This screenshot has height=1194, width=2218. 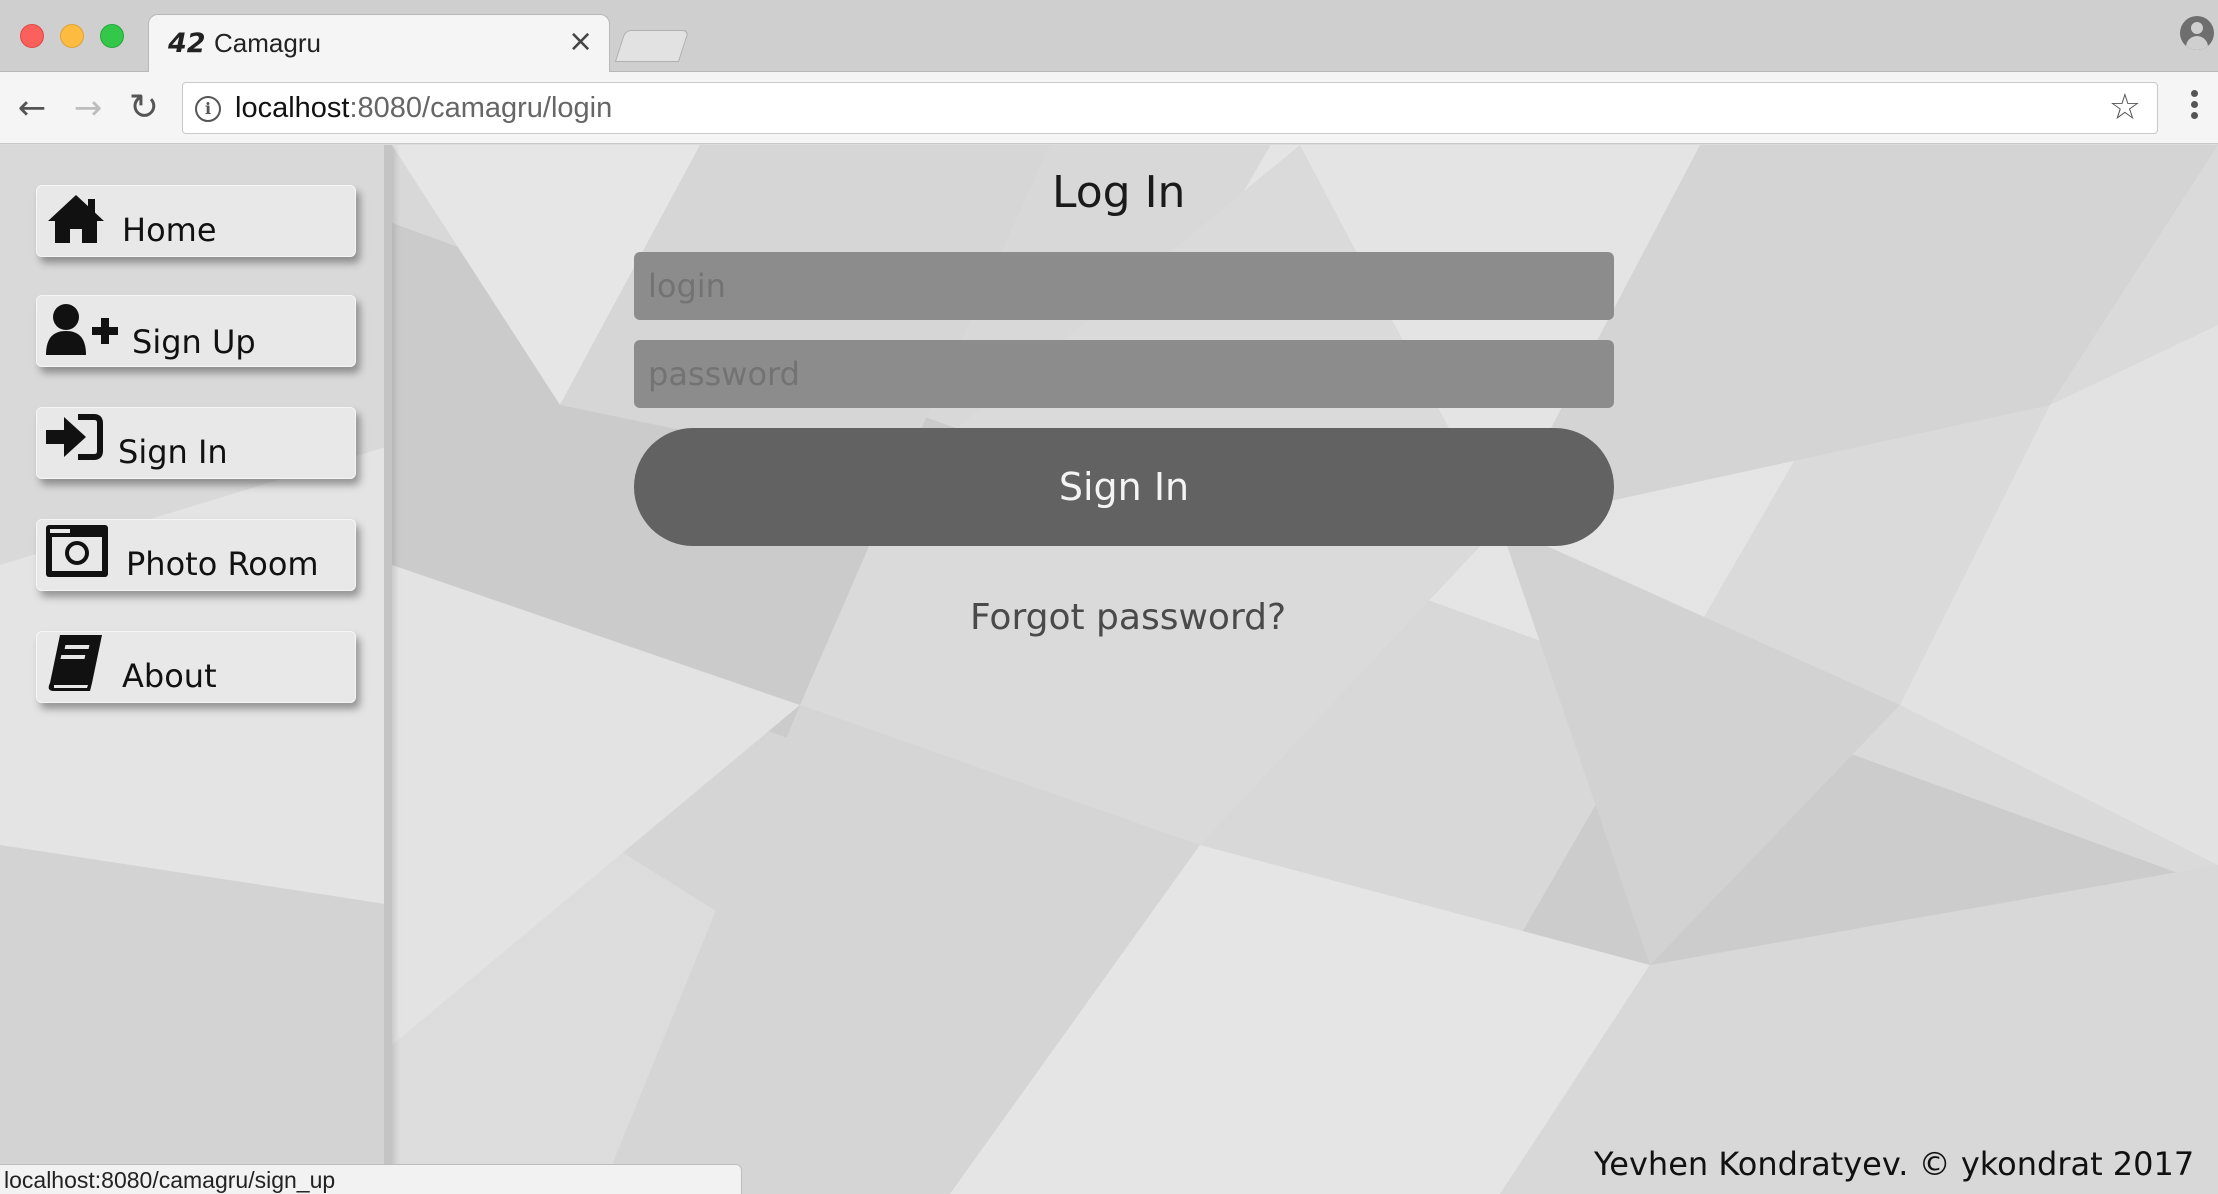 What do you see at coordinates (2125, 107) in the screenshot?
I see `bookmark-star-icon: ☆` at bounding box center [2125, 107].